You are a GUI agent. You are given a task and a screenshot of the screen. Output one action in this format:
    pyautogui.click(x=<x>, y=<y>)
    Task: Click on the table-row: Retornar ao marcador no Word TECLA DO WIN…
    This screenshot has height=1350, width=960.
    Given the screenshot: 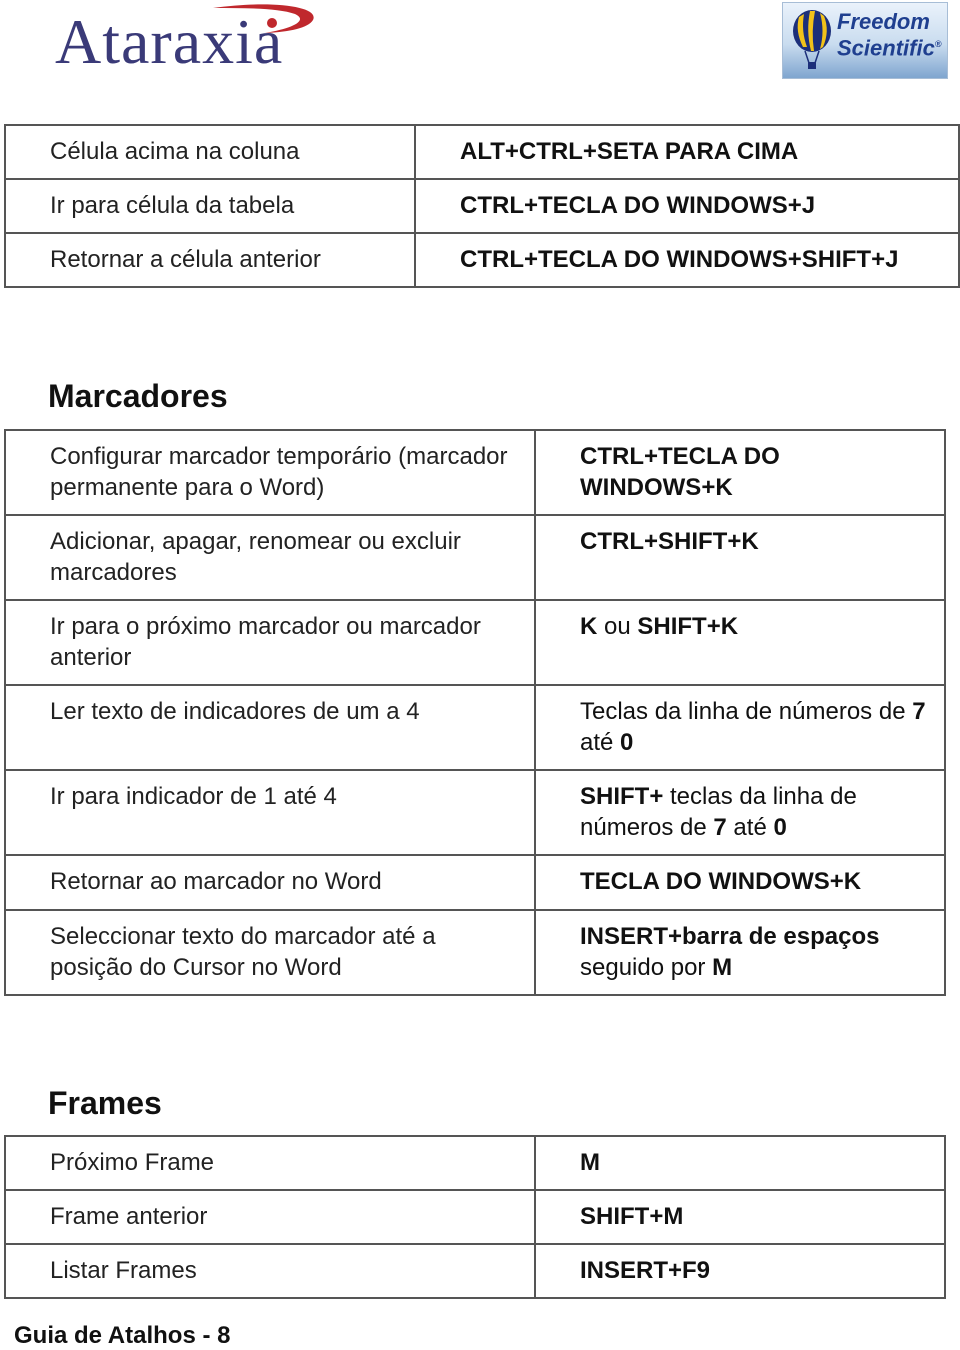 What is the action you would take?
    pyautogui.click(x=475, y=882)
    